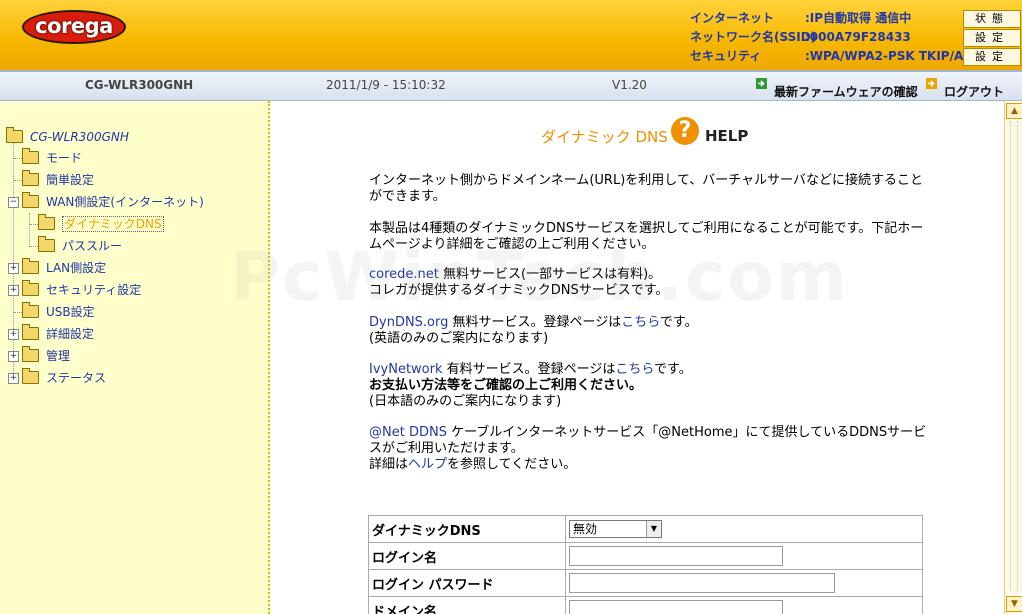 The width and height of the screenshot is (1022, 614). Describe the element at coordinates (81, 289) in the screenshot. I see `nav-item-security: セキュリティ設定` at that location.